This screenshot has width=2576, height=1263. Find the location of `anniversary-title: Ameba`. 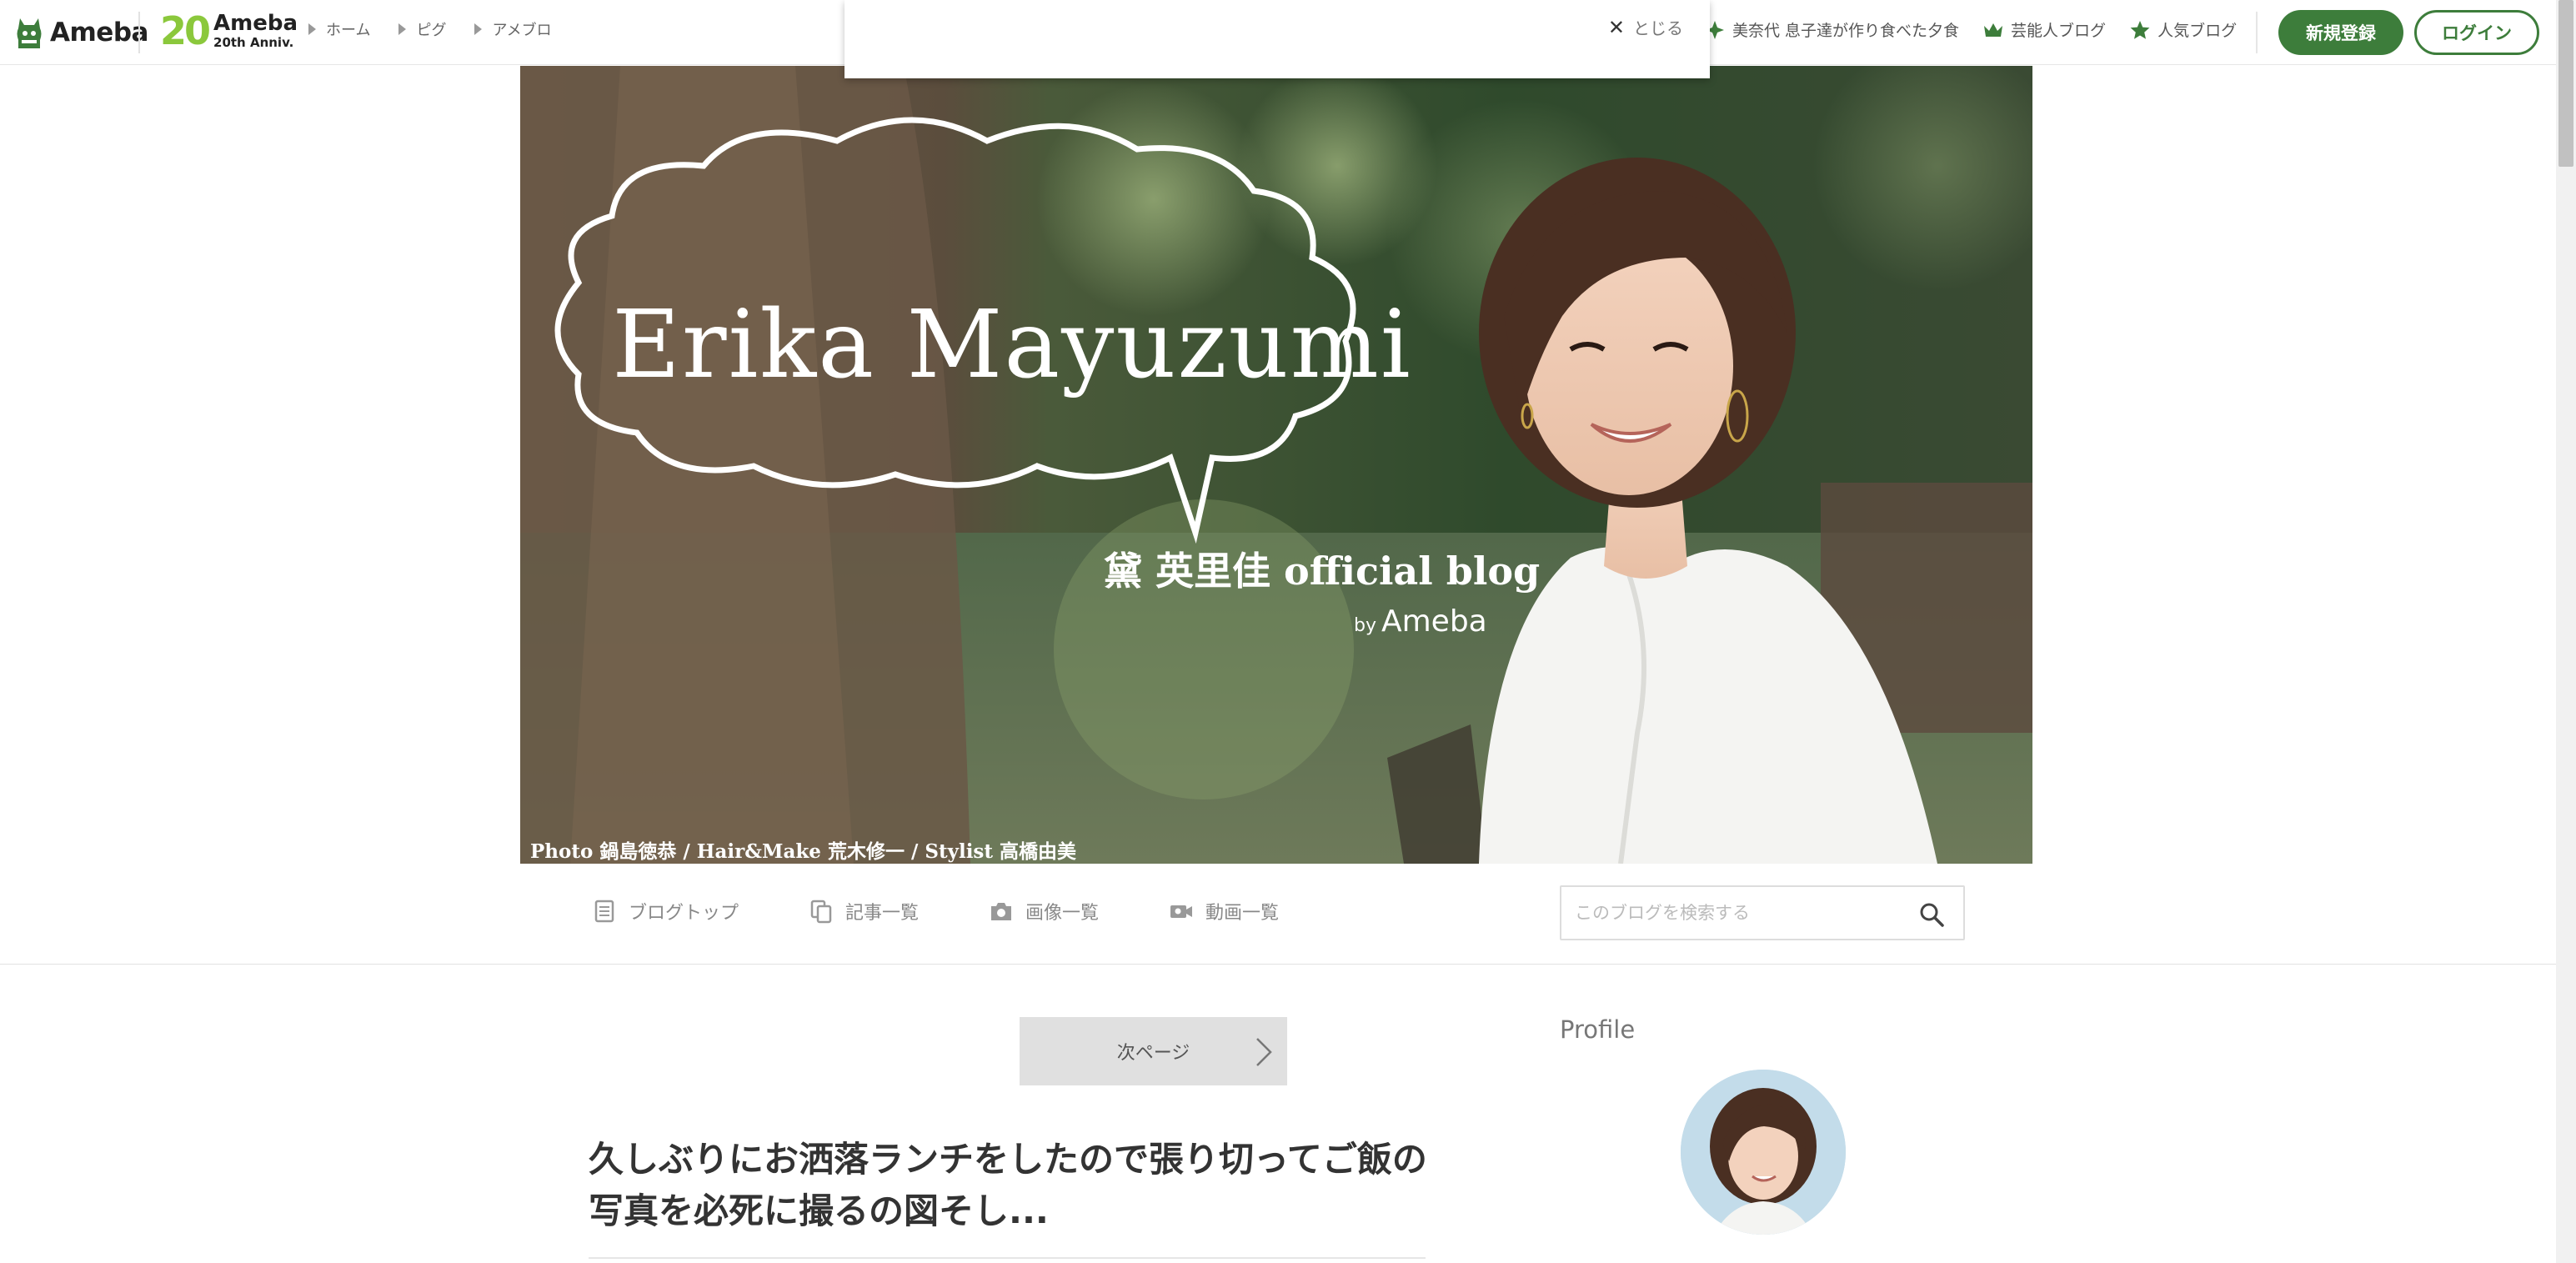

anniversary-title: Ameba is located at coordinates (255, 23).